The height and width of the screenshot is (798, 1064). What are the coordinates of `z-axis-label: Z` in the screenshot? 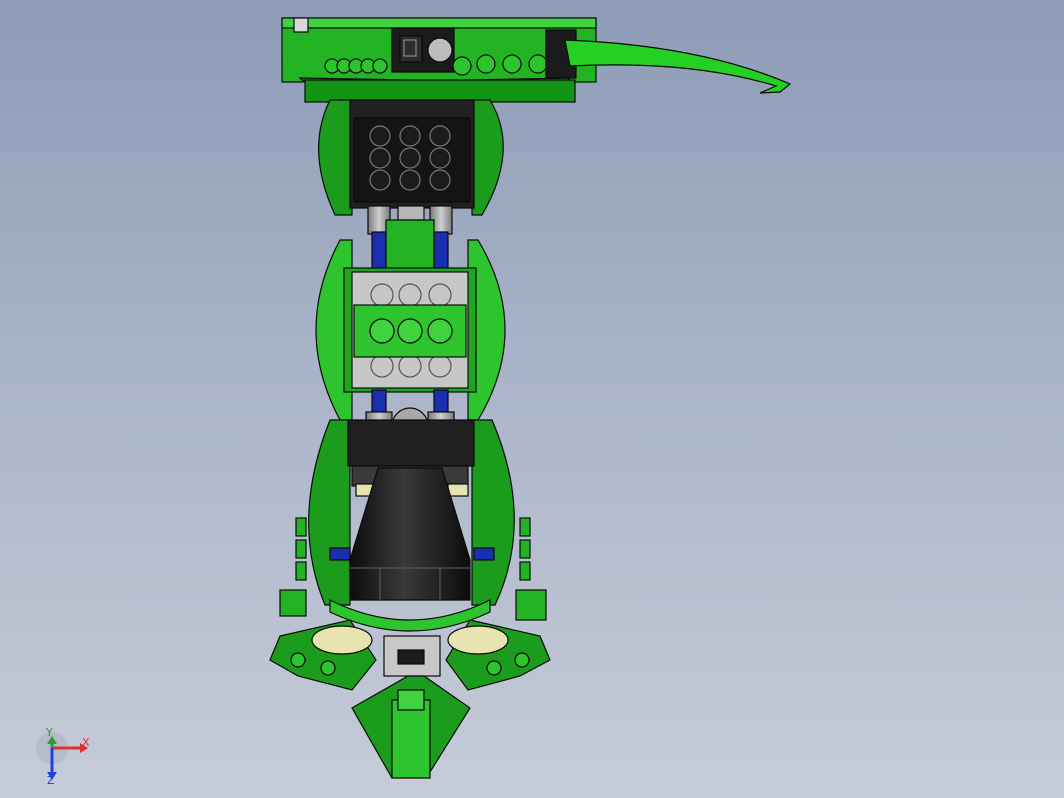 It's located at (51, 780).